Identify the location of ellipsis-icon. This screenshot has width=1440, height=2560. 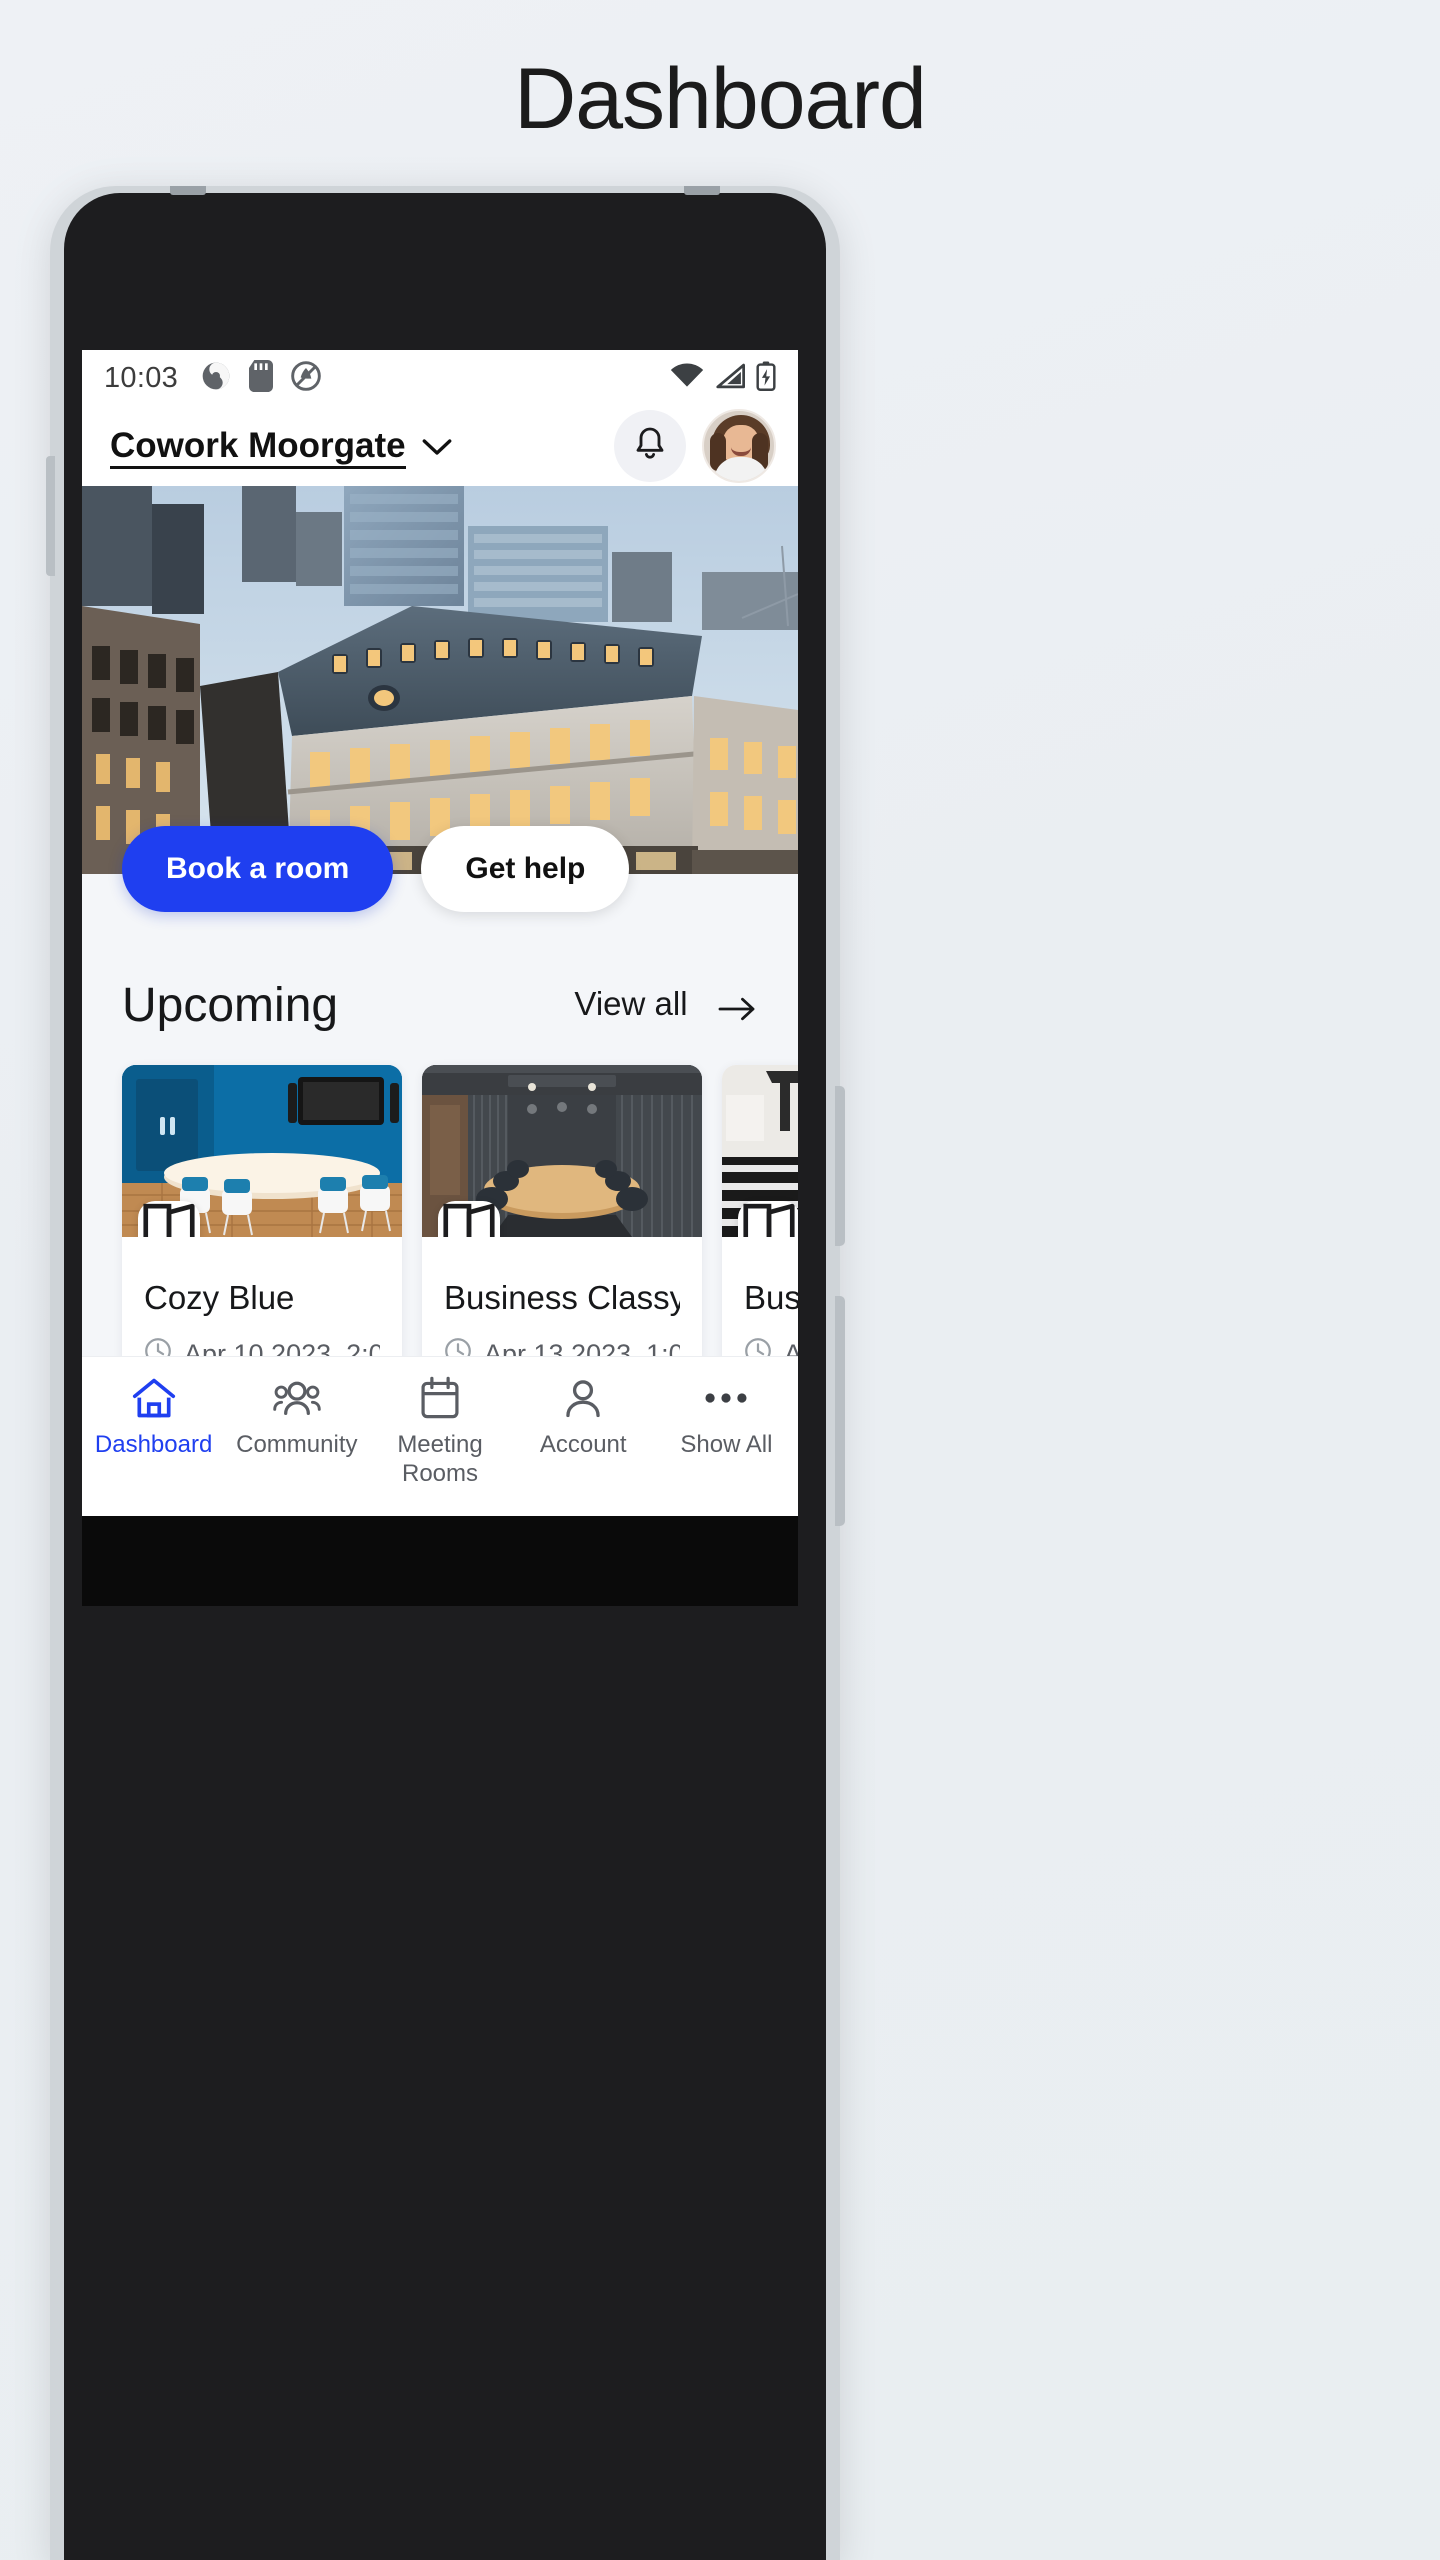
(726, 1398).